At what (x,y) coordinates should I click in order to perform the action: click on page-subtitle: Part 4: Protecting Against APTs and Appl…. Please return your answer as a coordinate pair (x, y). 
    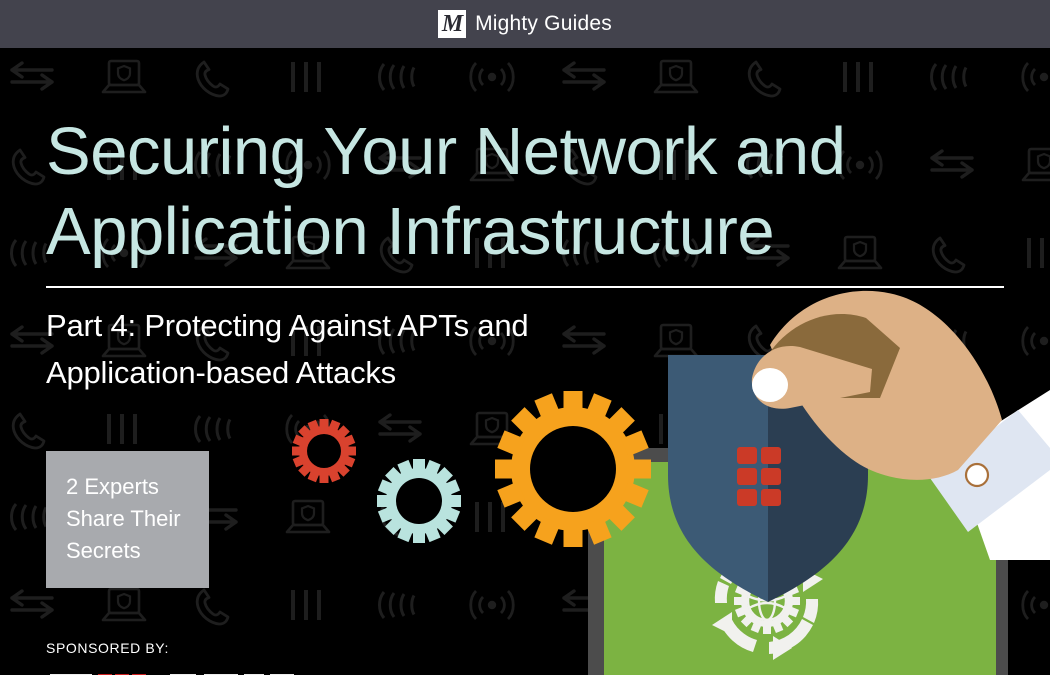
    Looking at the image, I should click on (287, 349).